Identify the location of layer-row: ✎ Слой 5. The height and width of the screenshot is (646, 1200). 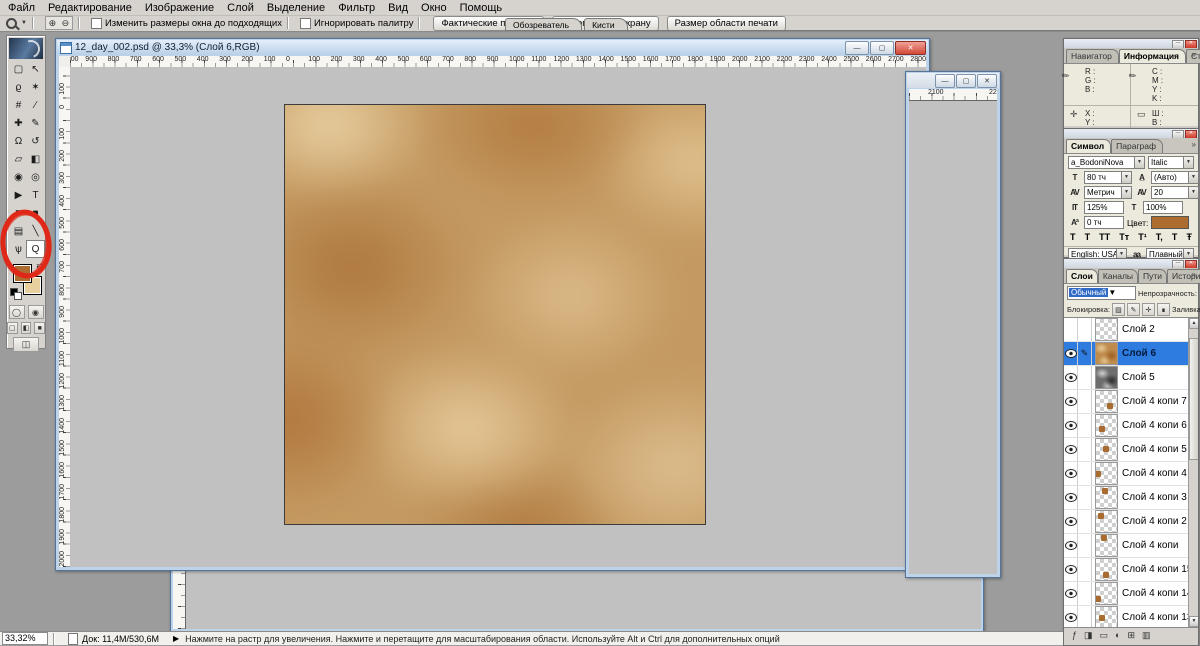
(1131, 378).